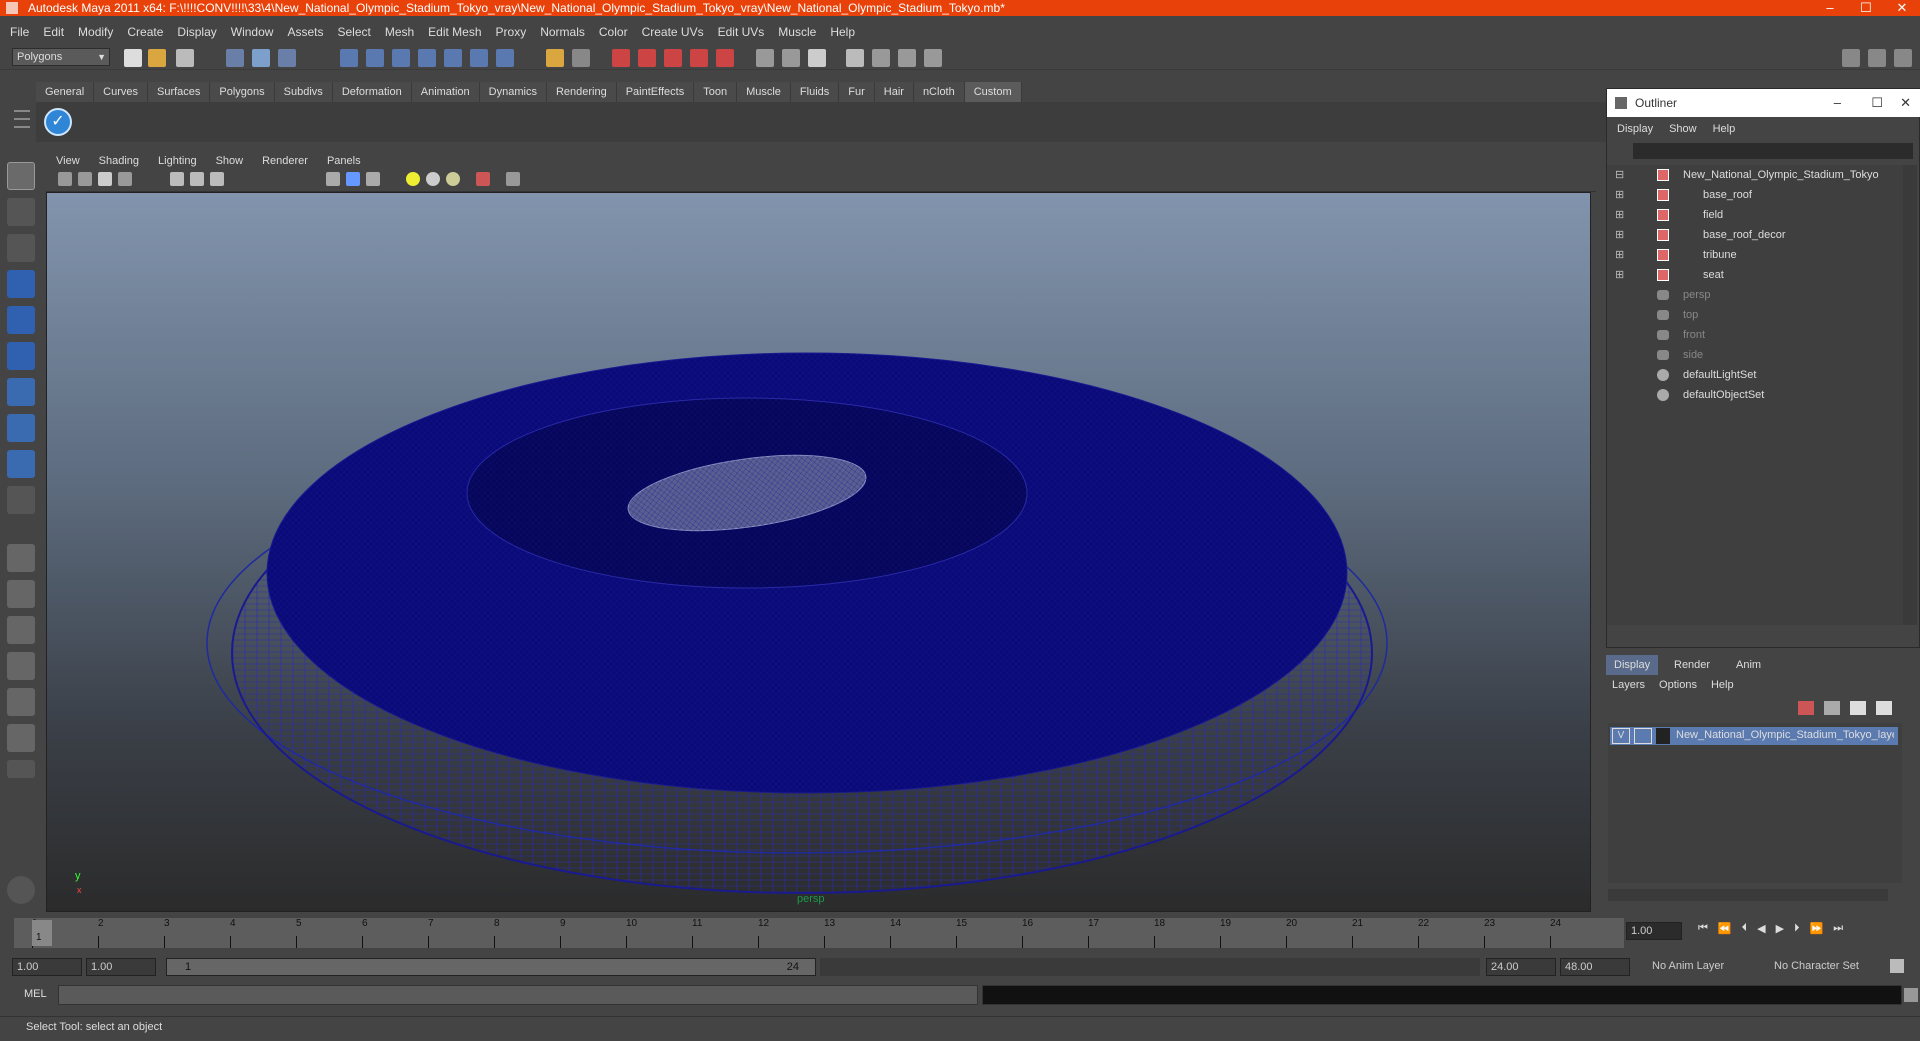  I want to click on uv-layout-icon, so click(21, 738).